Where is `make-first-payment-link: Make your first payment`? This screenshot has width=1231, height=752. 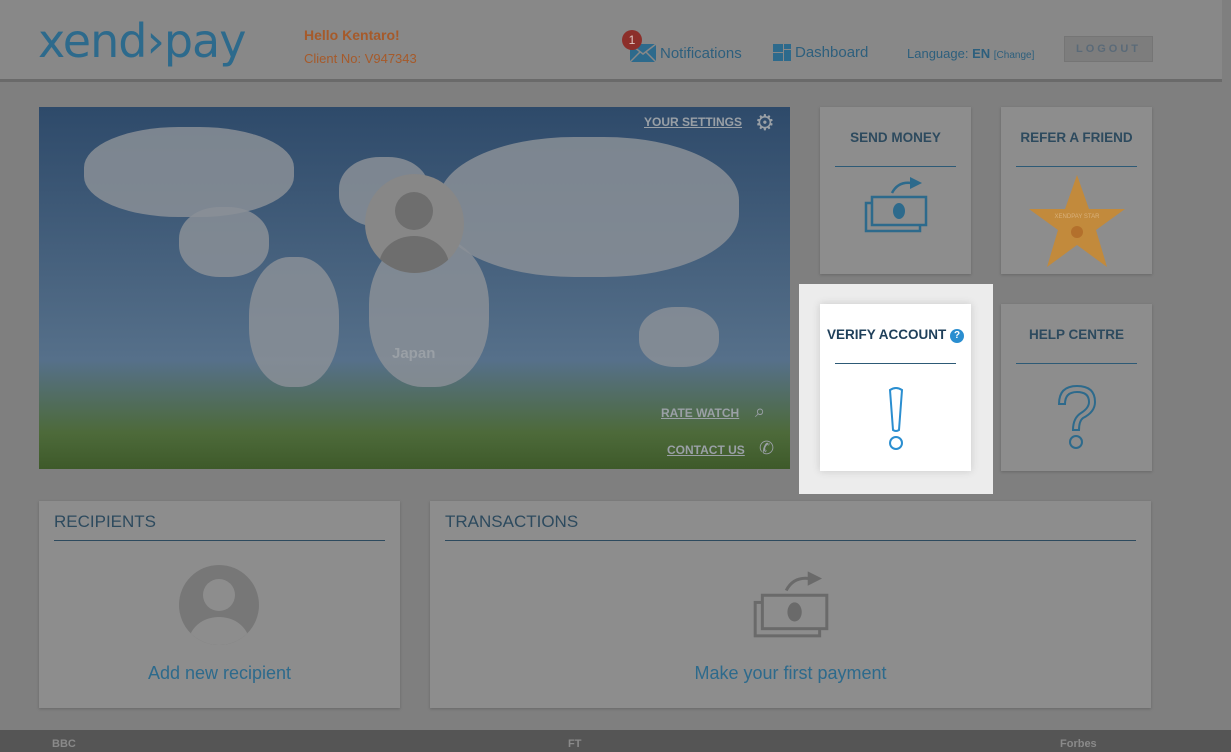 make-first-payment-link: Make your first payment is located at coordinates (790, 673).